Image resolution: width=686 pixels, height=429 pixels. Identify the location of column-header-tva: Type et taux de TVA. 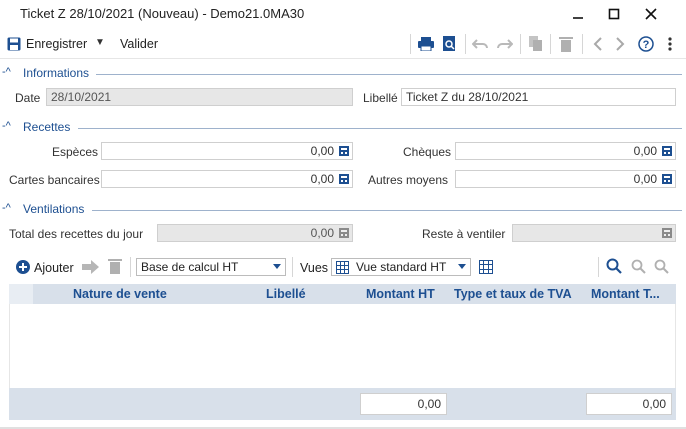
(513, 294).